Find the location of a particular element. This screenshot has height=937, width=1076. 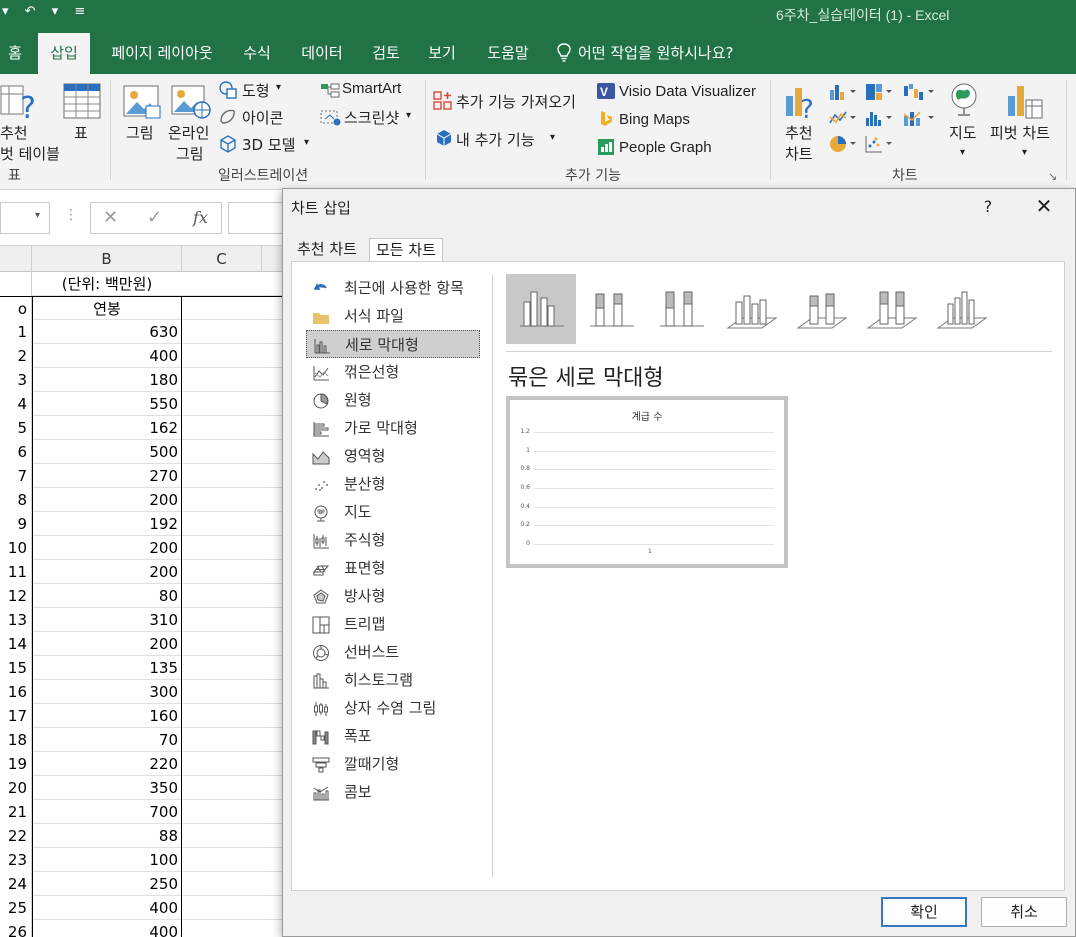

row-number: 1 is located at coordinates (16, 332).